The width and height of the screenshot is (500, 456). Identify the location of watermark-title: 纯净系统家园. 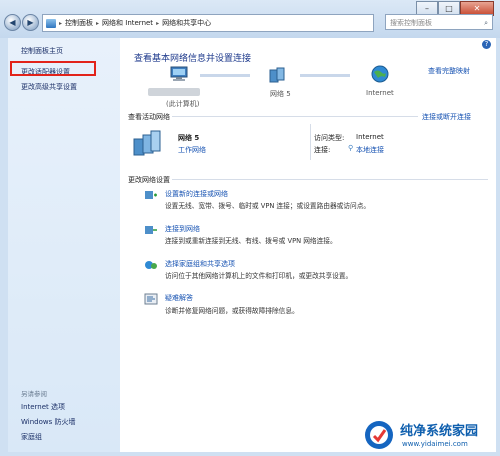
(439, 431).